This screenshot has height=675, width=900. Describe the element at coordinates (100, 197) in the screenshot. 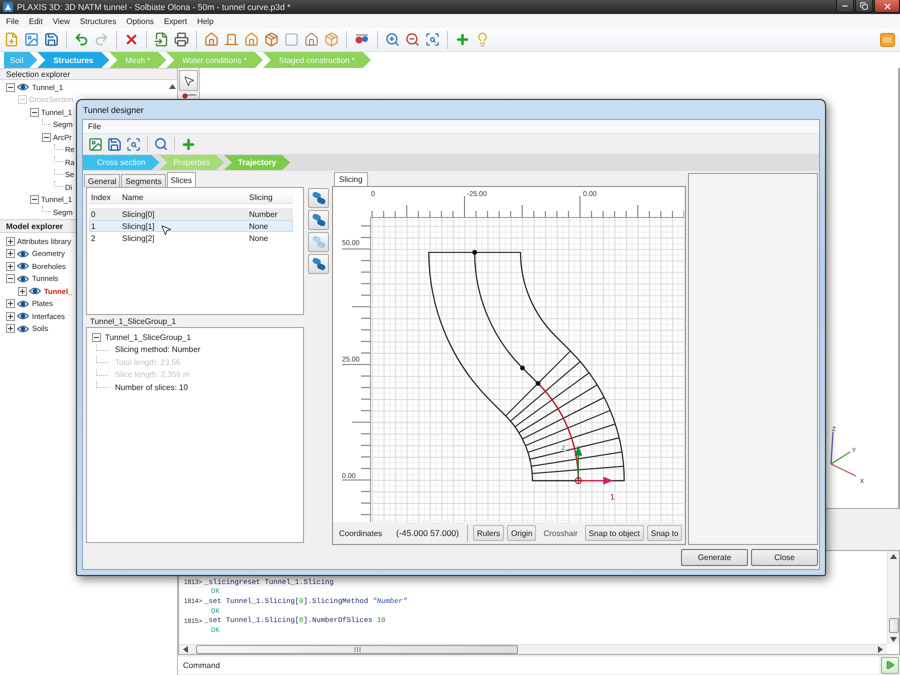

I see `column-header: Index` at that location.